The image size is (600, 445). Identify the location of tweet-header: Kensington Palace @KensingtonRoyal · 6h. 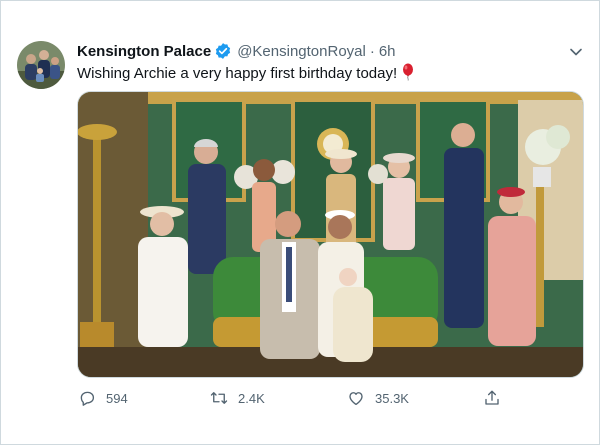
(236, 51).